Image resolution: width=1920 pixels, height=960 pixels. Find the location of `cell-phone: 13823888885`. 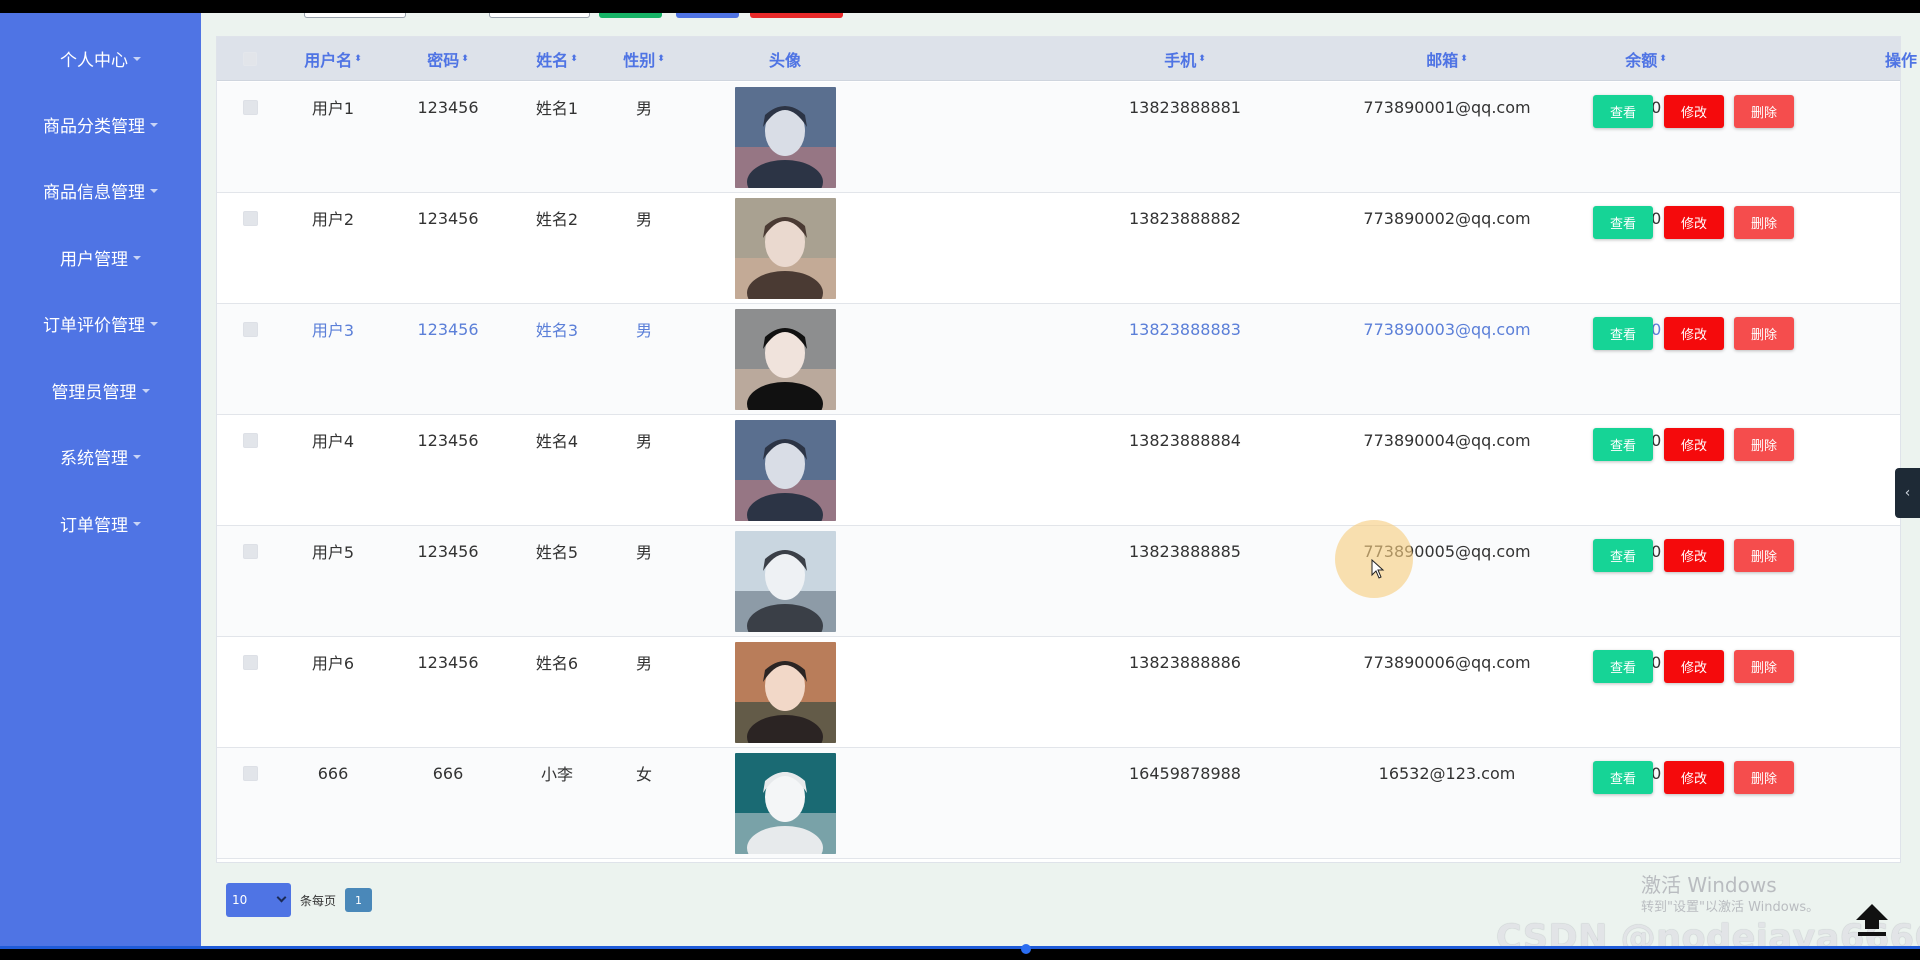

cell-phone: 13823888885 is located at coordinates (1185, 551).